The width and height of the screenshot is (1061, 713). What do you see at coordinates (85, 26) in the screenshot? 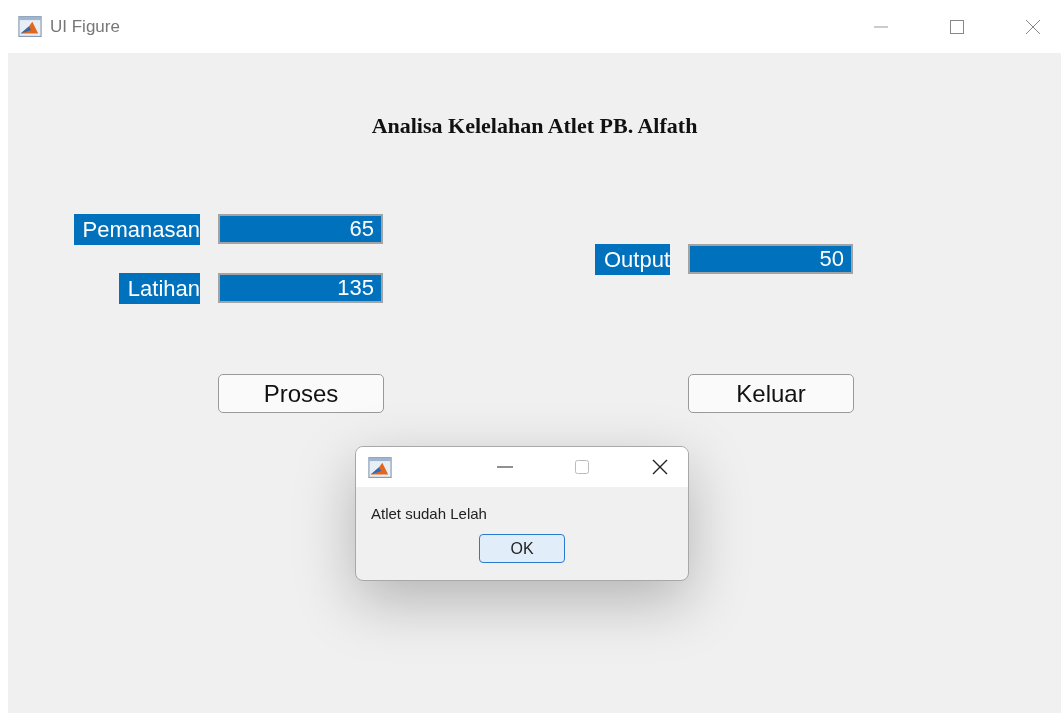
I see `window-title: UI Figure` at bounding box center [85, 26].